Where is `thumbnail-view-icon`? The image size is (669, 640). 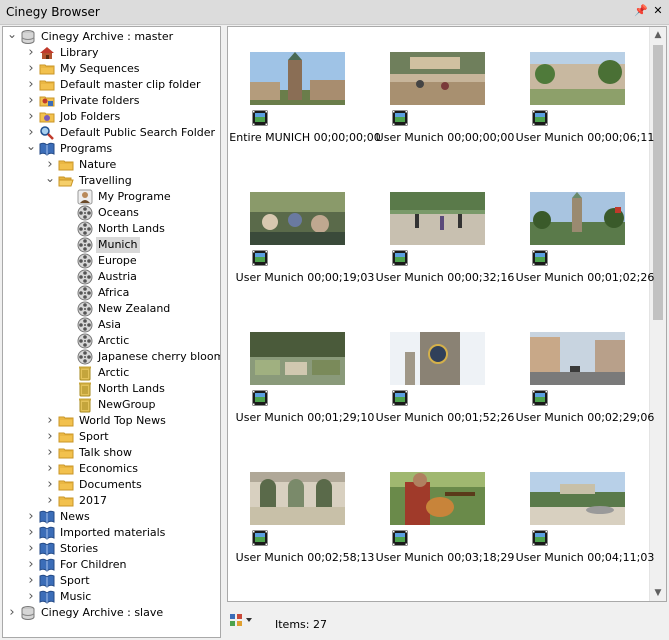
thumbnail-view-icon is located at coordinates (242, 620).